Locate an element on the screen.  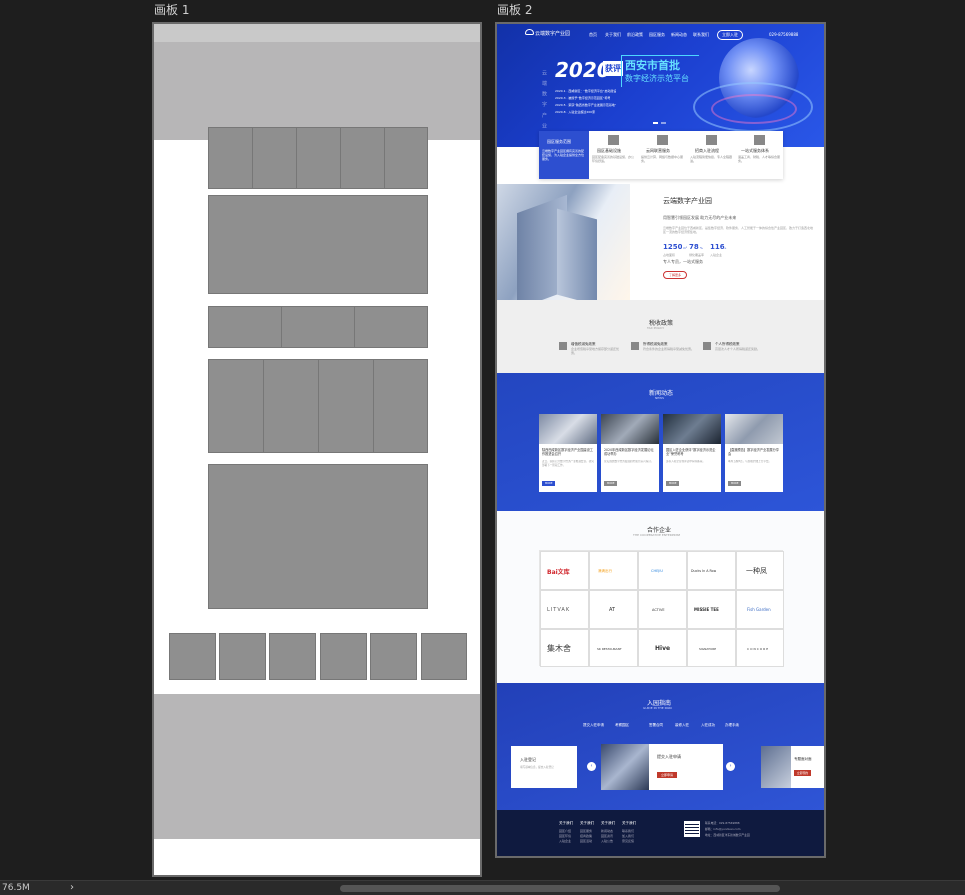
partner-logo: CONCORE is located at coordinates (760, 648).